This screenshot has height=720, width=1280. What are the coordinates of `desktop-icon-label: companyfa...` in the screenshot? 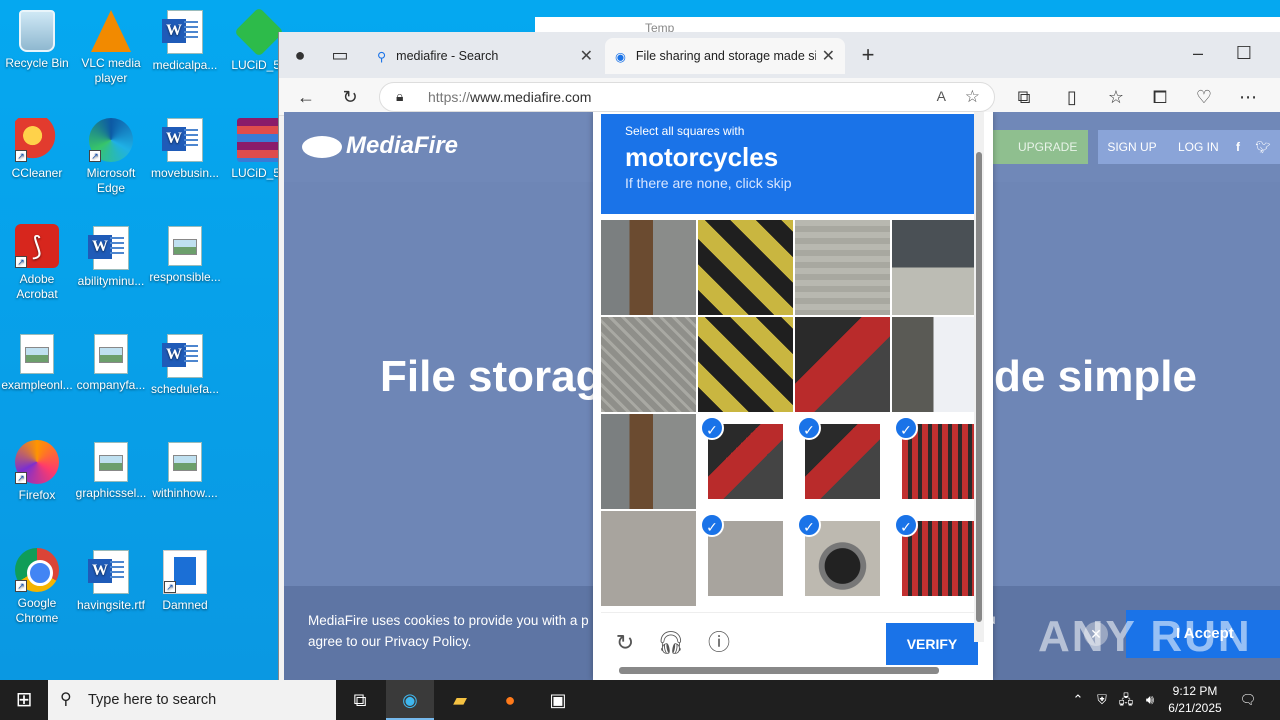 It's located at (111, 385).